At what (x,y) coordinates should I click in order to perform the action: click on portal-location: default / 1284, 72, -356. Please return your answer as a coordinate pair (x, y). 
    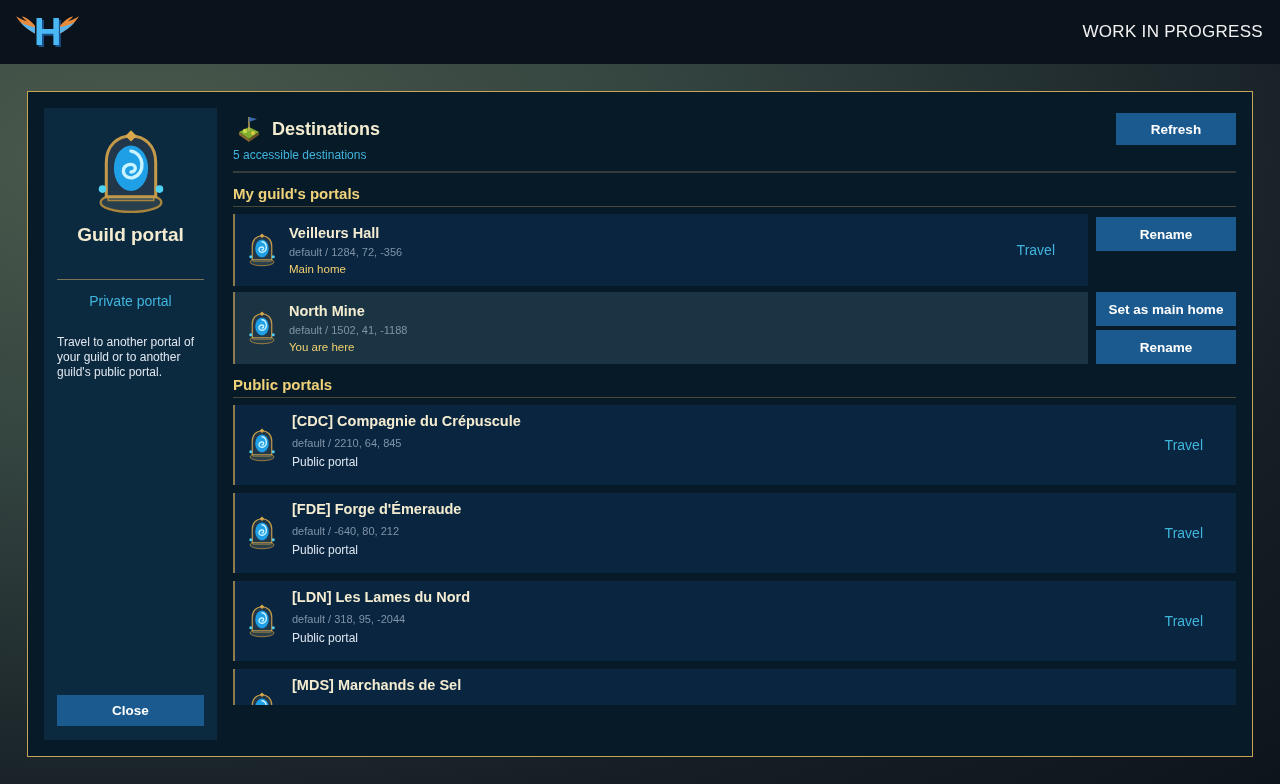
    Looking at the image, I should click on (346, 252).